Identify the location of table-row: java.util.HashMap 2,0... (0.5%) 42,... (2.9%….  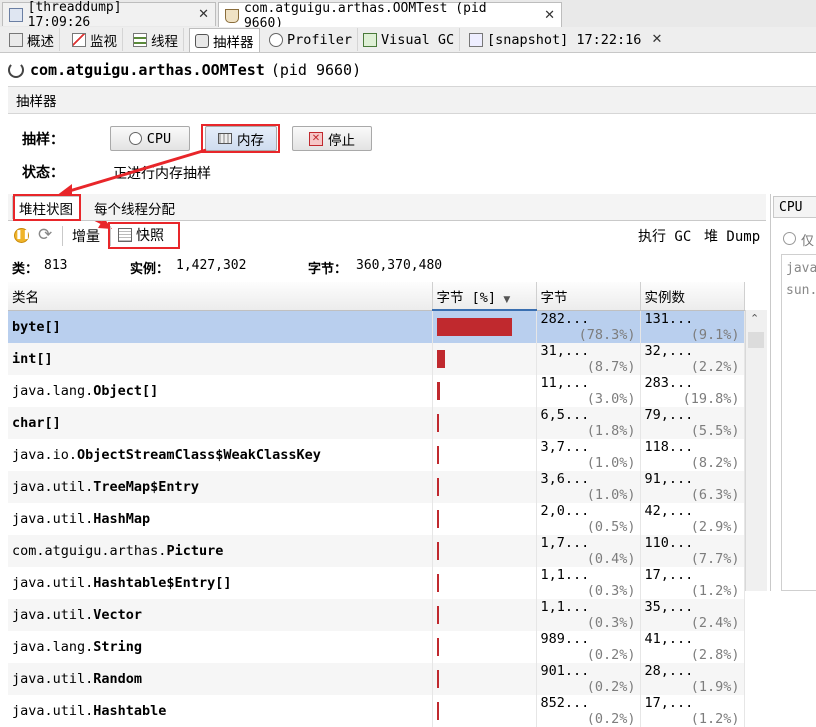
(376, 518).